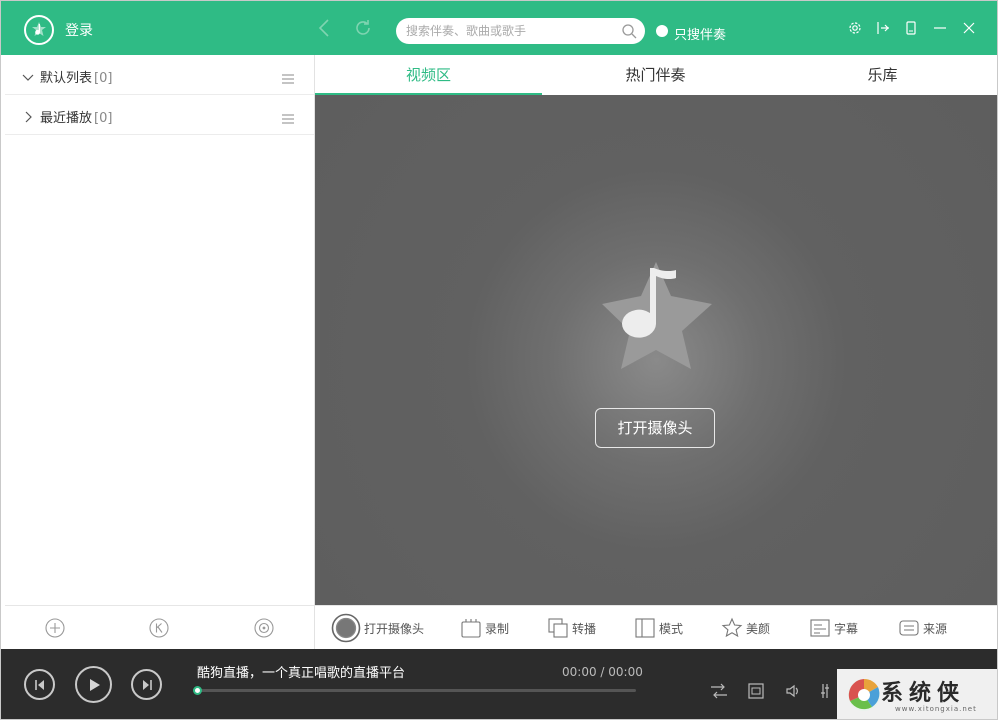  I want to click on watermark-text: 系统侠, so click(923, 693).